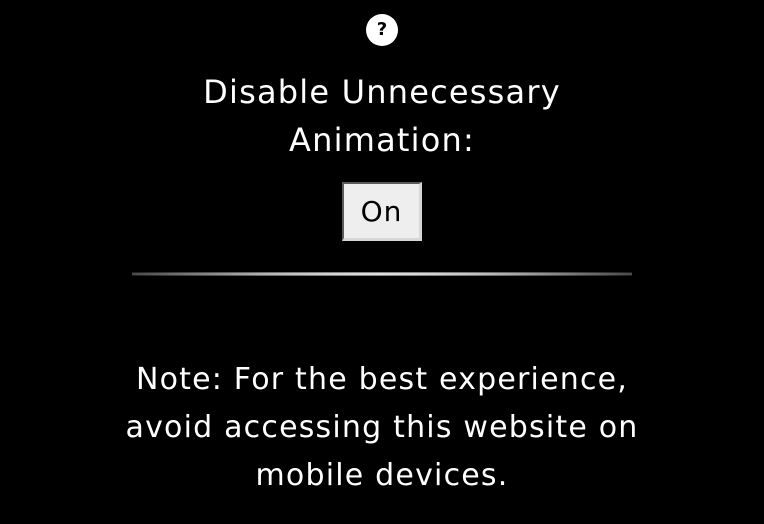 The width and height of the screenshot is (764, 524). What do you see at coordinates (382, 475) in the screenshot?
I see `note-line-3: mobile devices.` at bounding box center [382, 475].